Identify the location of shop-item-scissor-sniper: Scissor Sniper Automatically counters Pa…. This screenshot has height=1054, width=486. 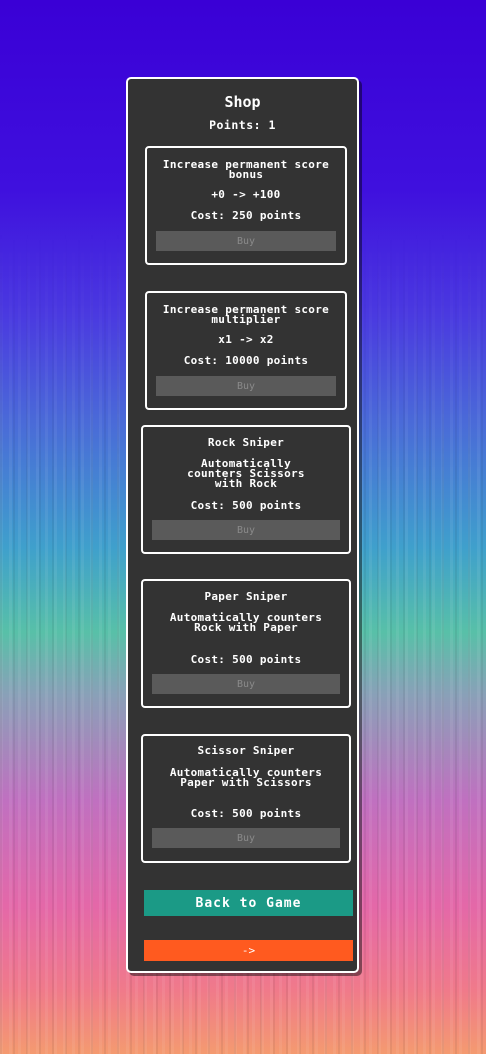
(246, 798).